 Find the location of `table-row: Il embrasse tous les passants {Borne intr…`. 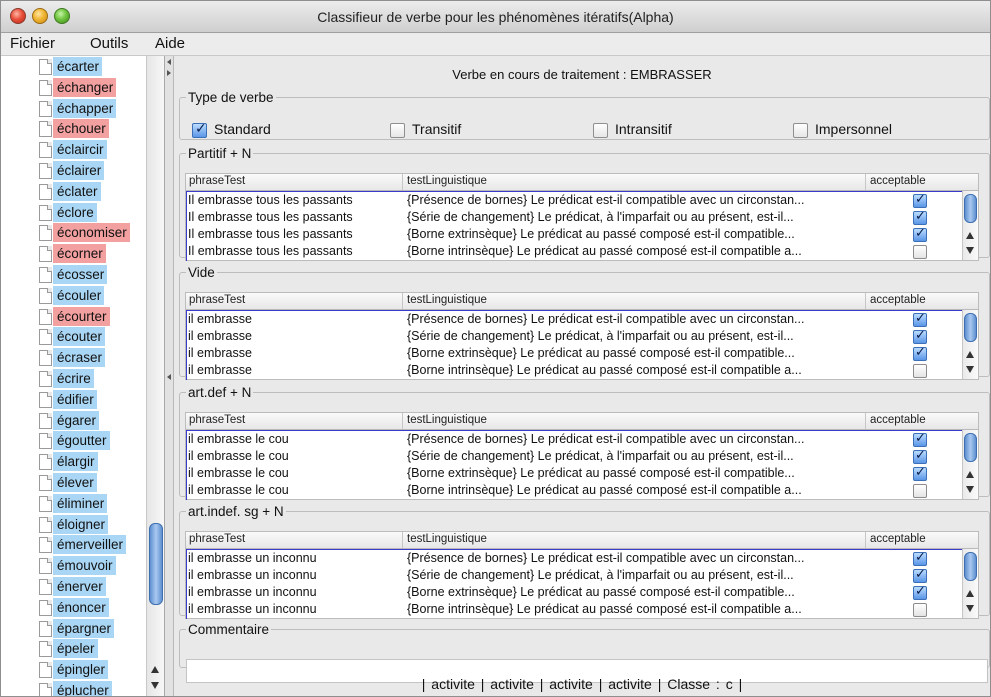

table-row: Il embrasse tous les passants {Borne intr… is located at coordinates (580, 251).